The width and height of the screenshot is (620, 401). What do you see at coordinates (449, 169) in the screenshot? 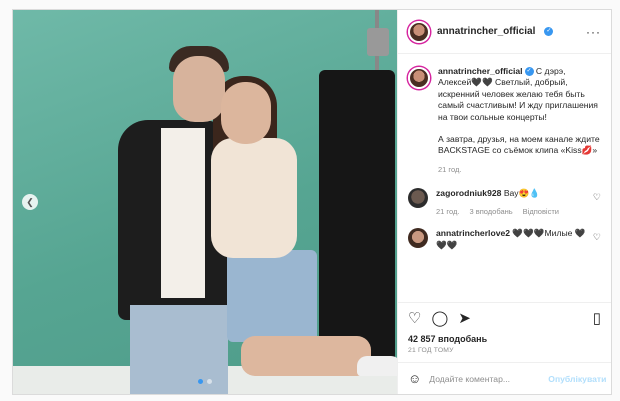
I see `caption-time: 21 год.` at bounding box center [449, 169].